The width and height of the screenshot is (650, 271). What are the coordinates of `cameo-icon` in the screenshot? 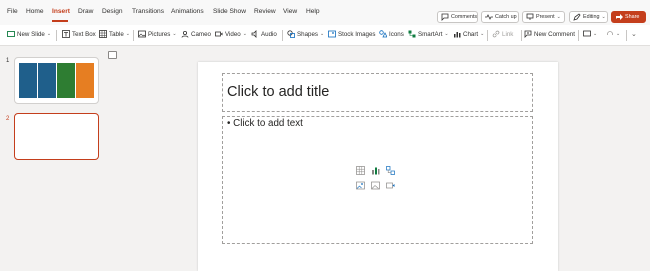 It's located at (185, 34).